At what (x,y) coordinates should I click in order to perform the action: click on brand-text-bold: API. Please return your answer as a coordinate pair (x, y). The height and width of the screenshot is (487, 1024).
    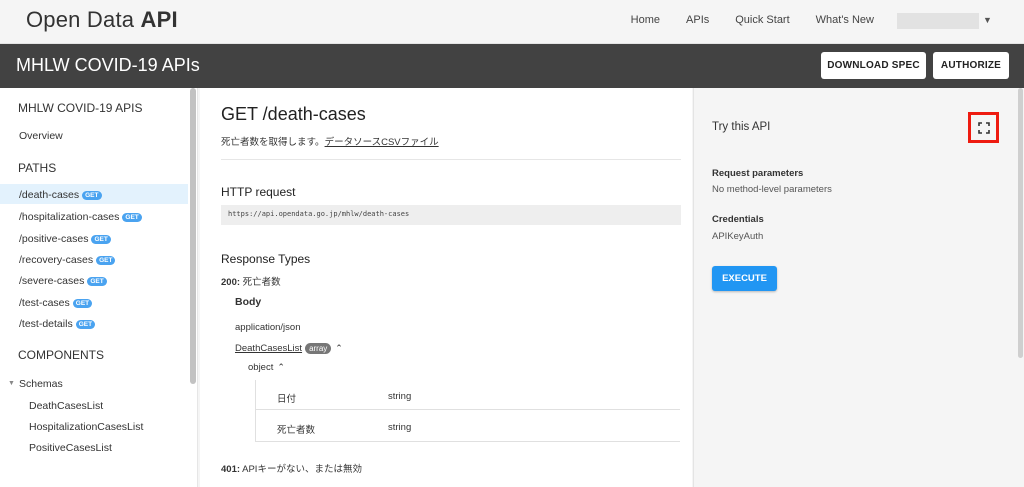
    Looking at the image, I should click on (159, 19).